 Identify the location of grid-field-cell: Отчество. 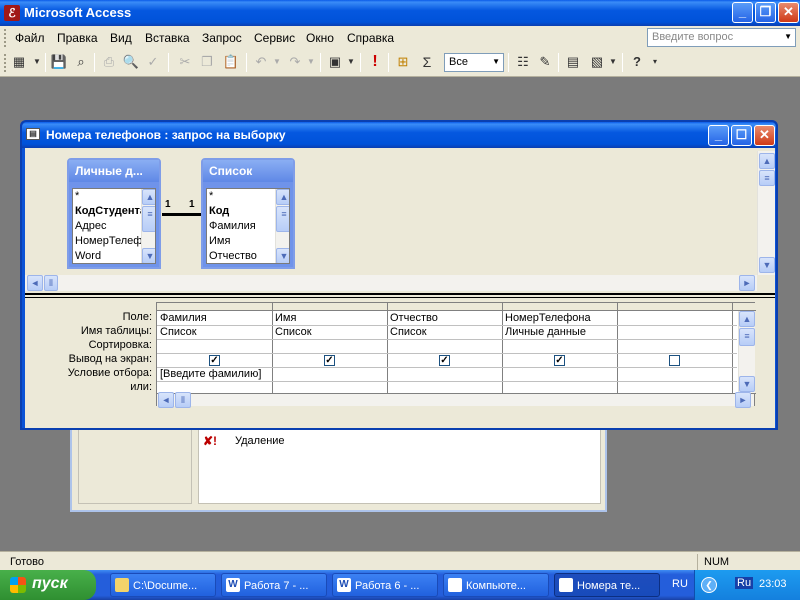
(444, 318).